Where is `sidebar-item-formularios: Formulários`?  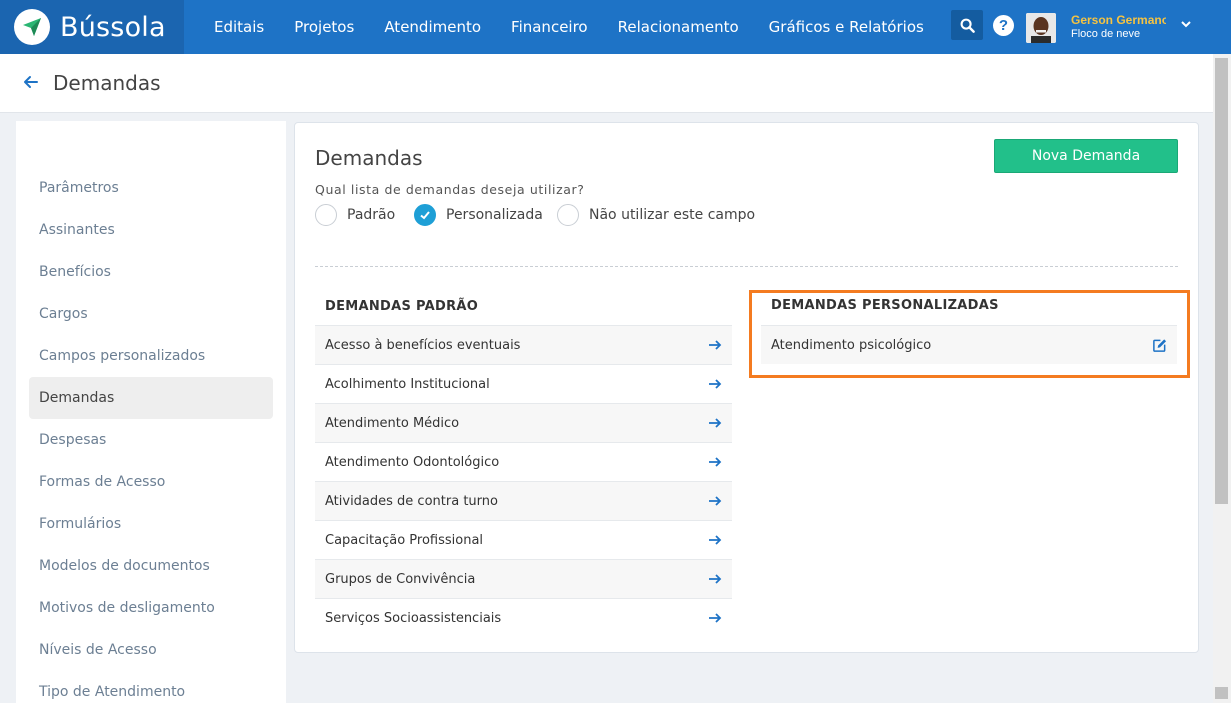 sidebar-item-formularios: Formulários is located at coordinates (151, 524).